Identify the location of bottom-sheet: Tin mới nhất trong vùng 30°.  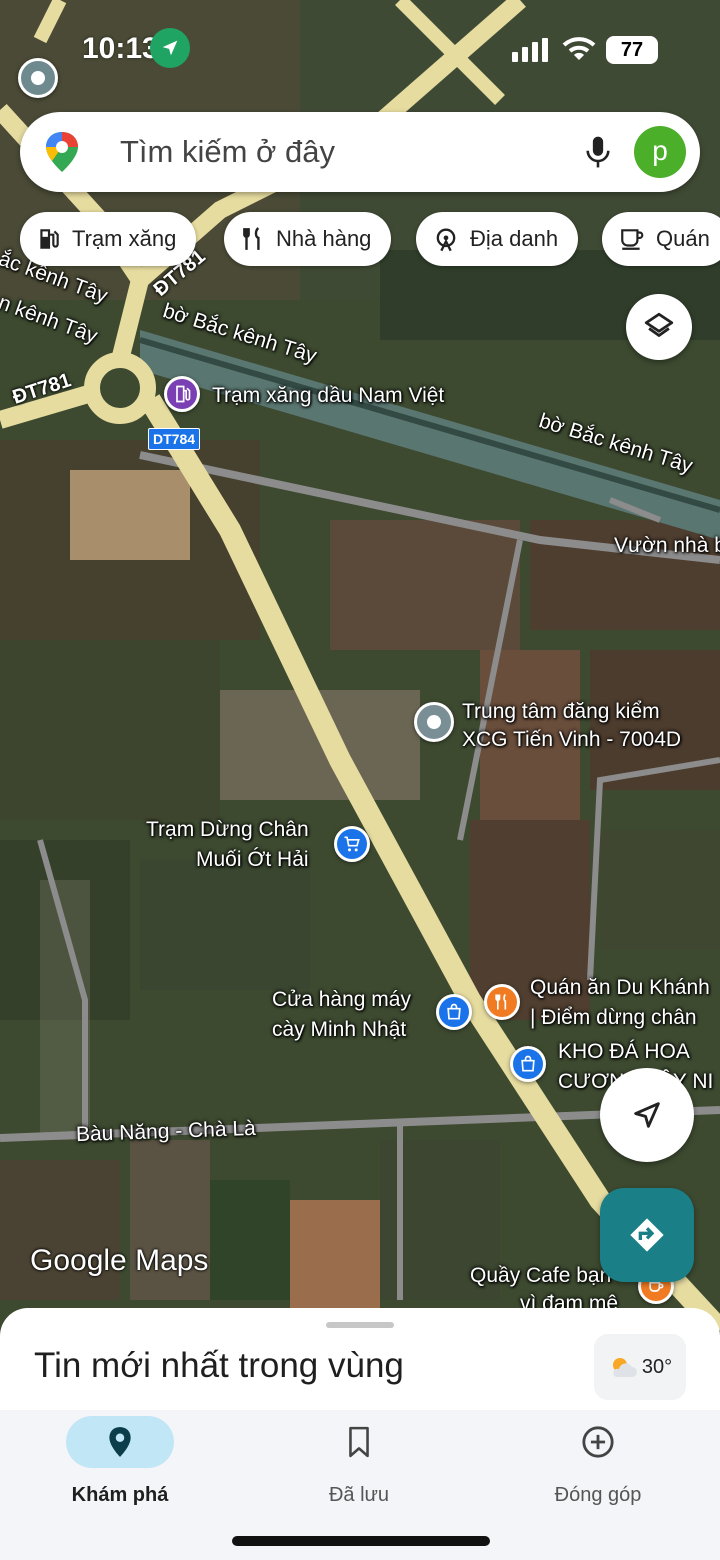
(360, 1360).